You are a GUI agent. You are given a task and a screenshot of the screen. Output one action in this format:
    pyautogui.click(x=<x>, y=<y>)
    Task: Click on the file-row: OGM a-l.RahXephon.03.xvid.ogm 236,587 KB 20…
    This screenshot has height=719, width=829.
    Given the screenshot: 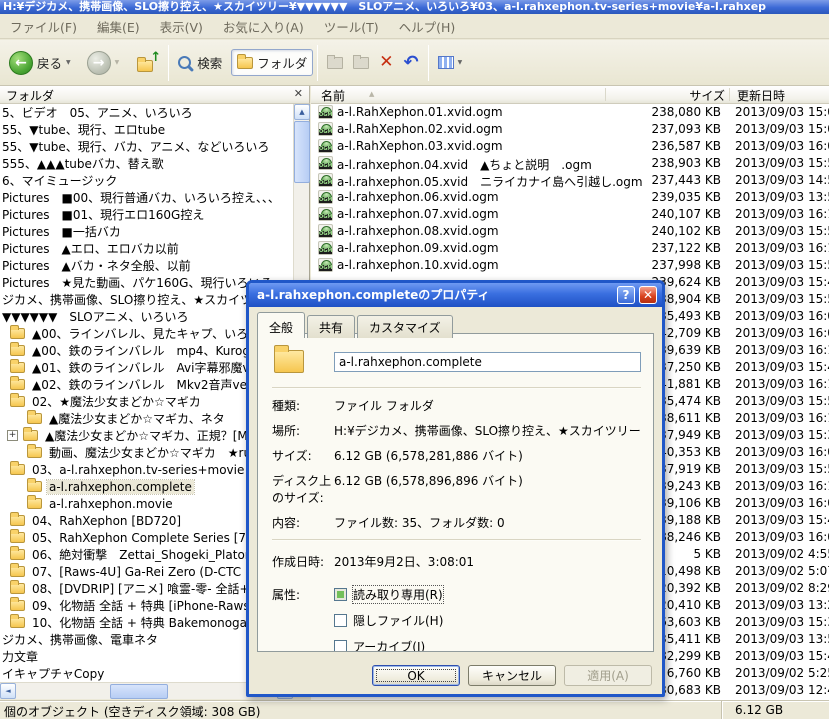 What is the action you would take?
    pyautogui.click(x=570, y=146)
    